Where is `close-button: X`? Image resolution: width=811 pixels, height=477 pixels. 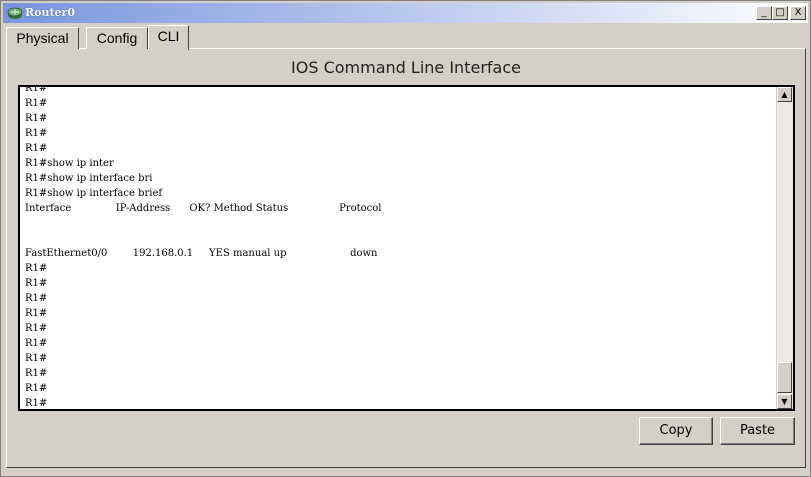
close-button: X is located at coordinates (798, 13).